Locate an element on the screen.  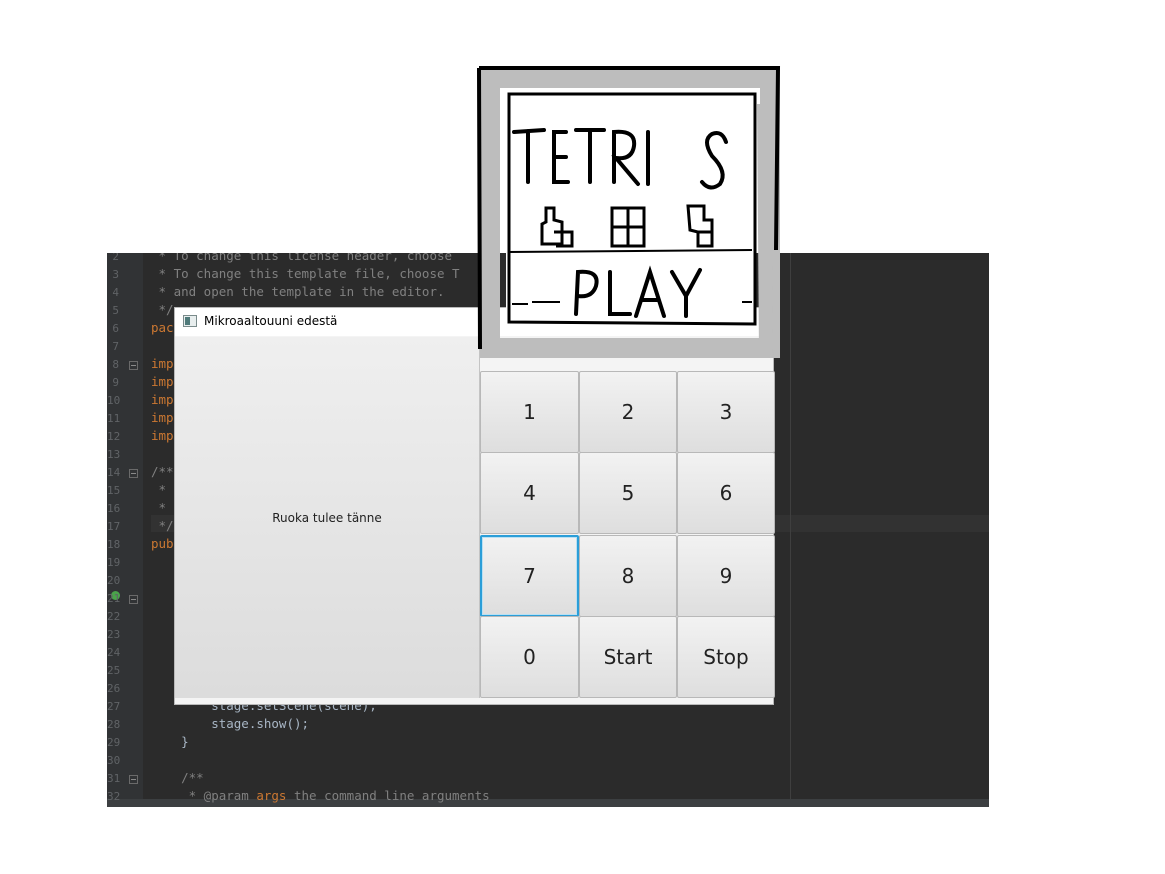
stop-button: Stop is located at coordinates (726, 657).